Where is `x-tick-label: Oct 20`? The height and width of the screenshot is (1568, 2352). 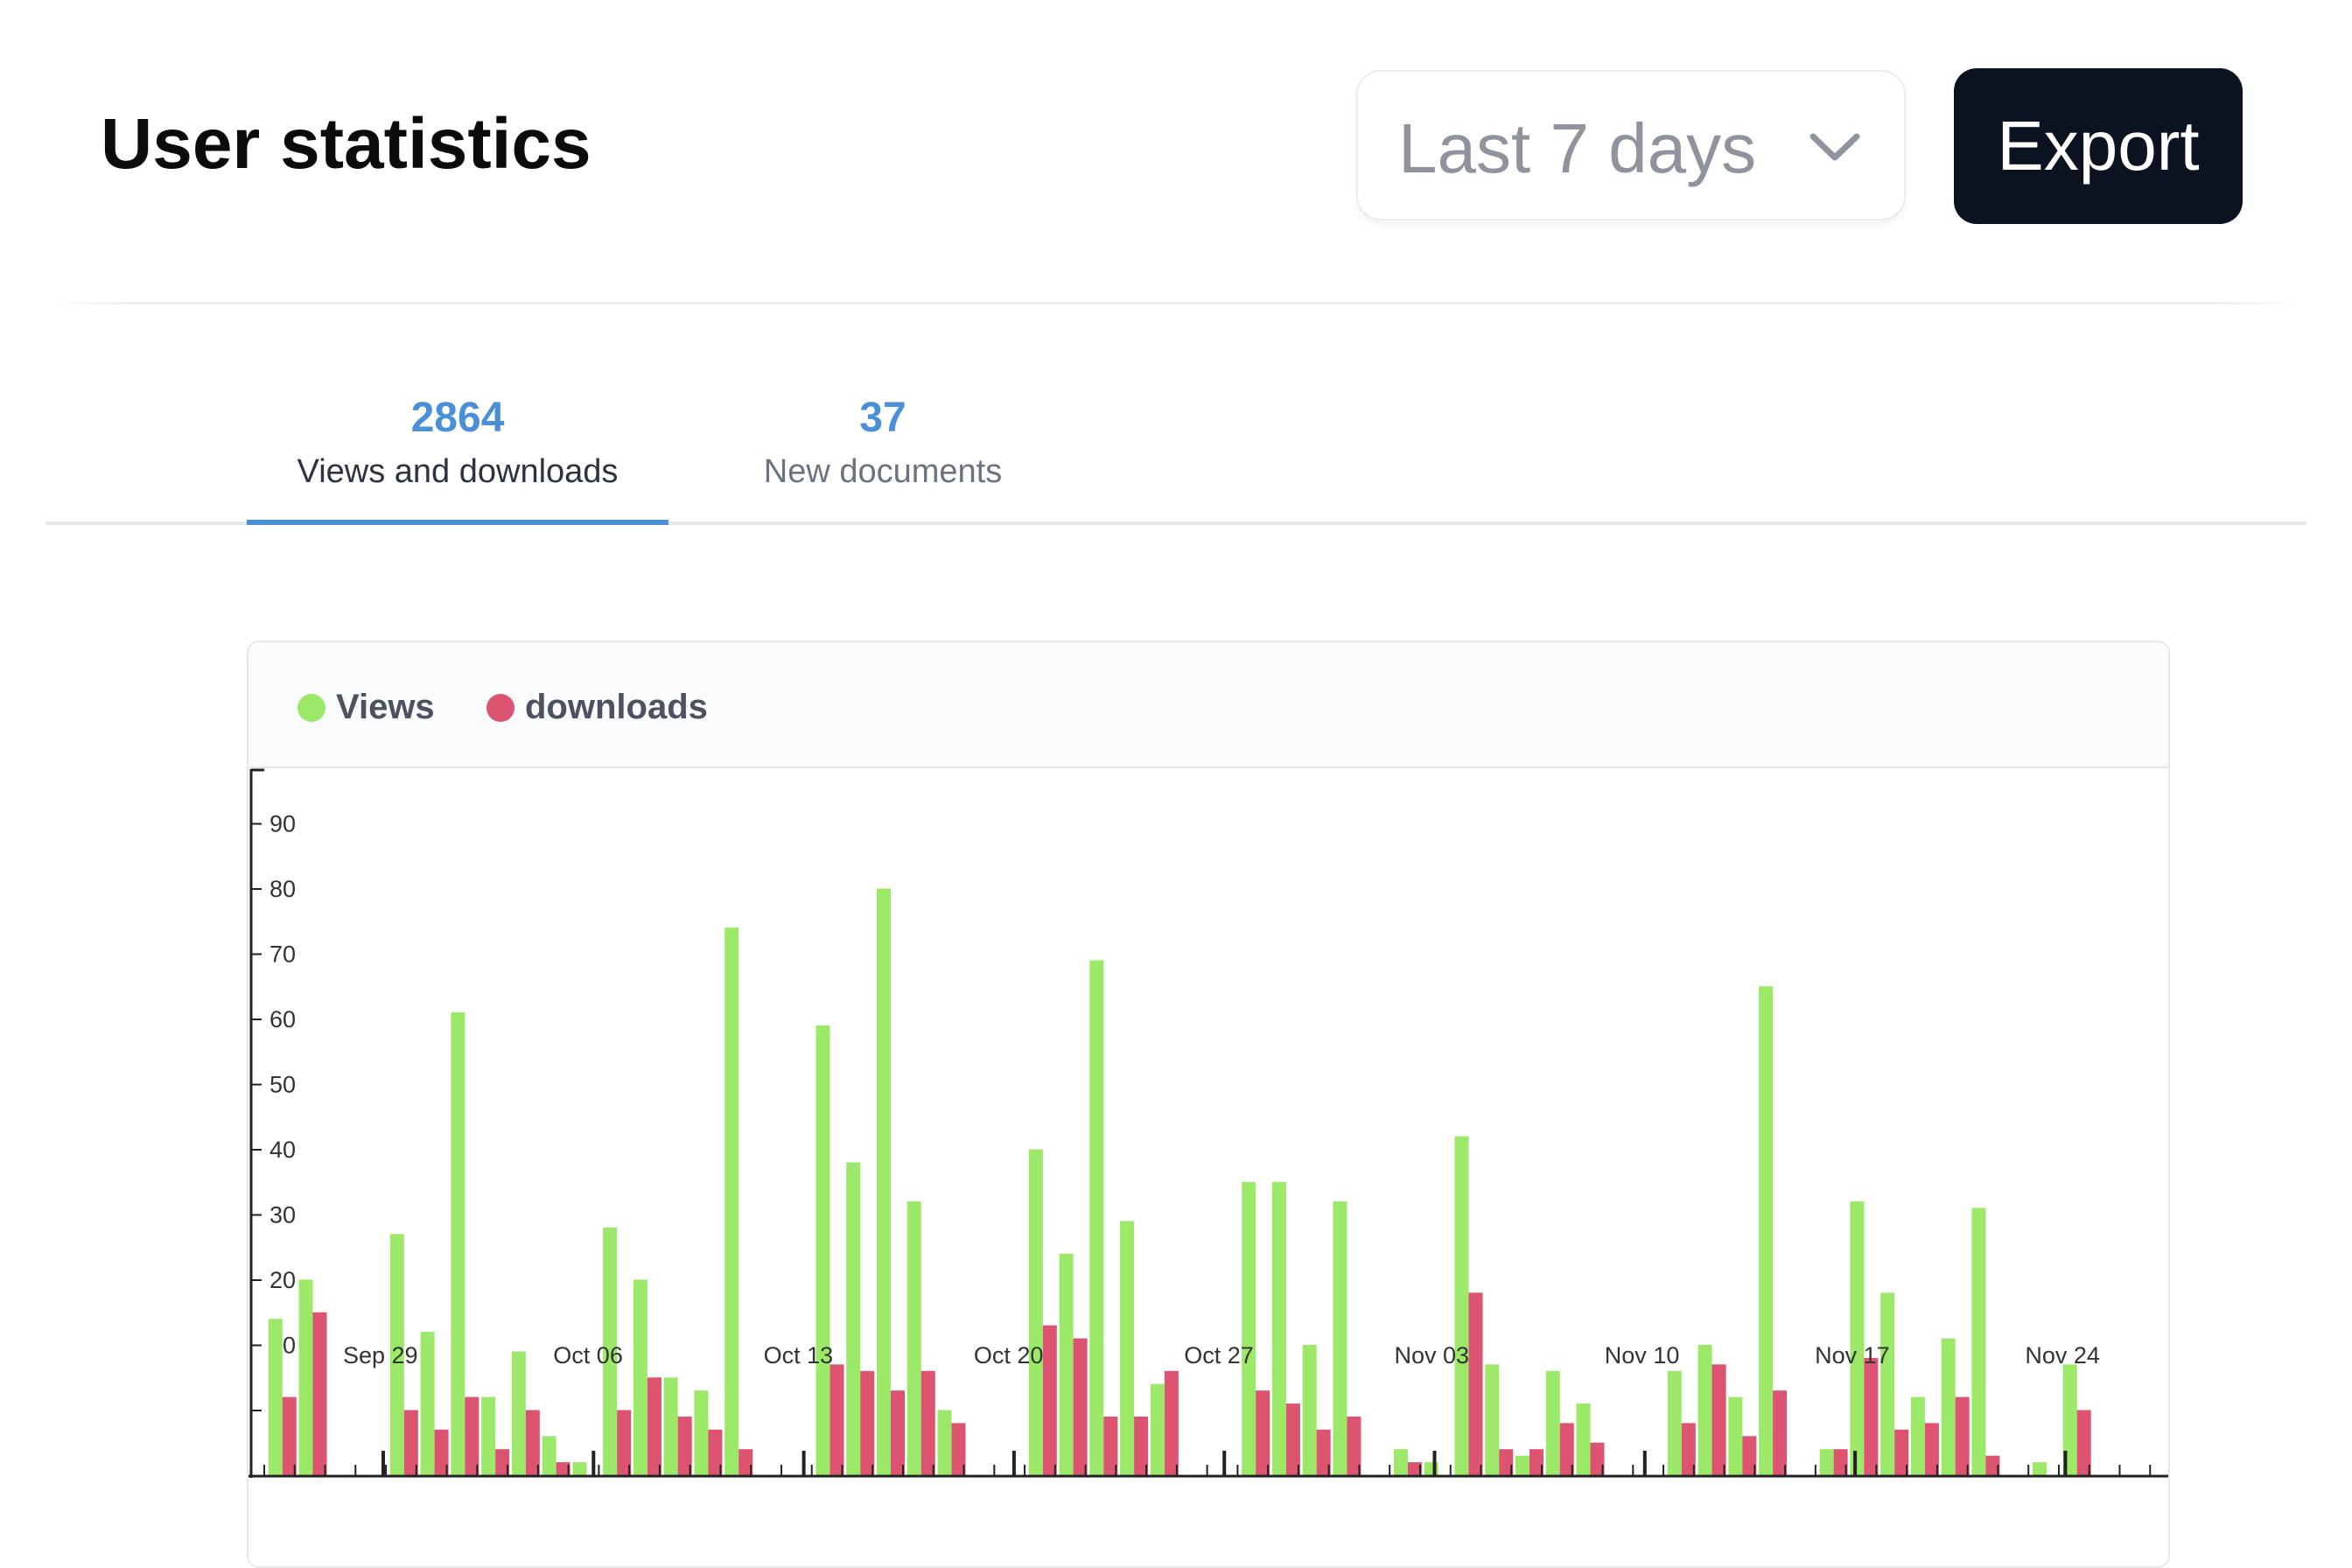 x-tick-label: Oct 20 is located at coordinates (1009, 1355).